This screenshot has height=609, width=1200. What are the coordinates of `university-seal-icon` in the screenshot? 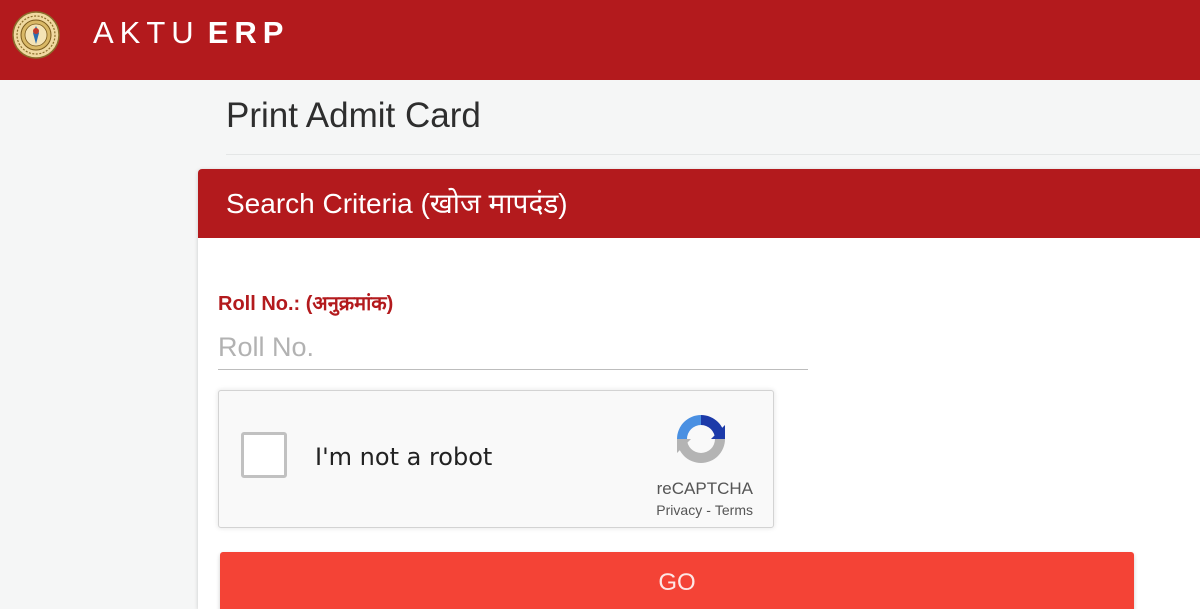 It's located at (36, 35).